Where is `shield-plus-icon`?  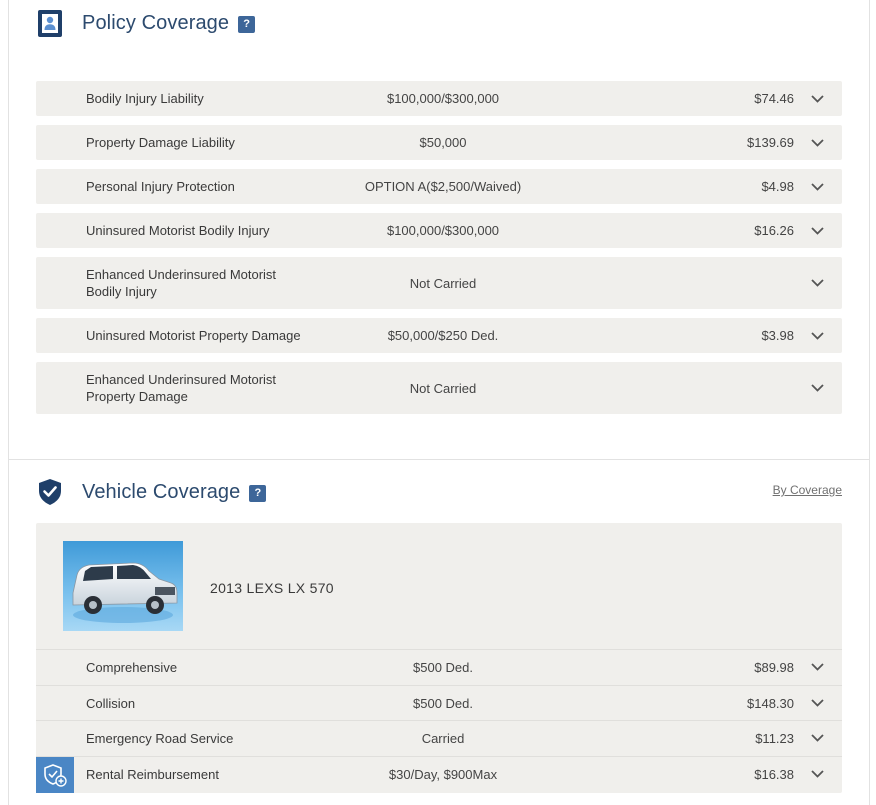 shield-plus-icon is located at coordinates (55, 775).